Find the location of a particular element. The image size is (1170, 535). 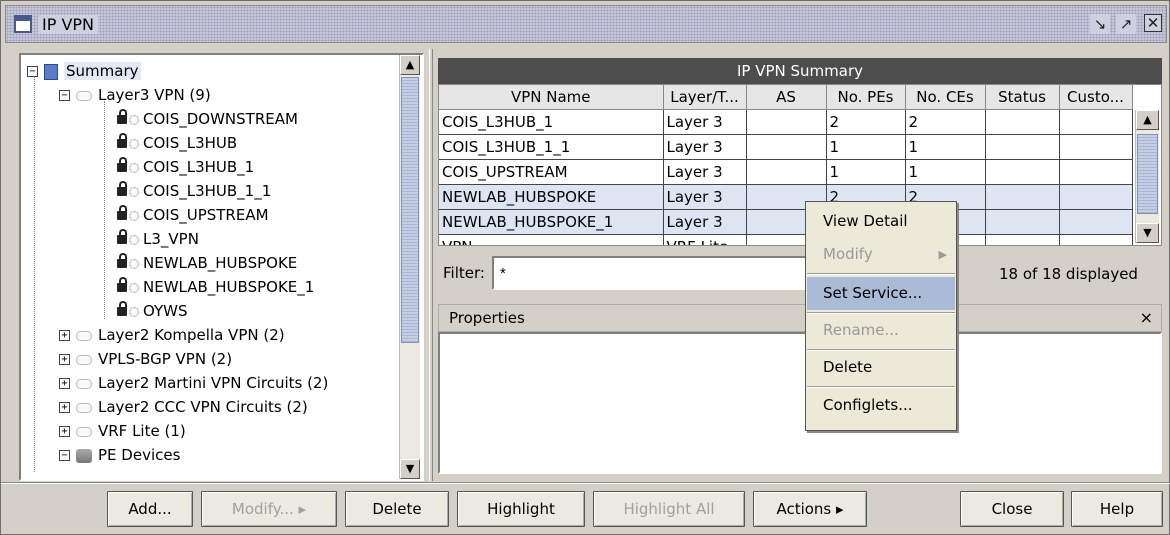

table-cell: NEWLAB_HUBSPOKE is located at coordinates (551, 197).